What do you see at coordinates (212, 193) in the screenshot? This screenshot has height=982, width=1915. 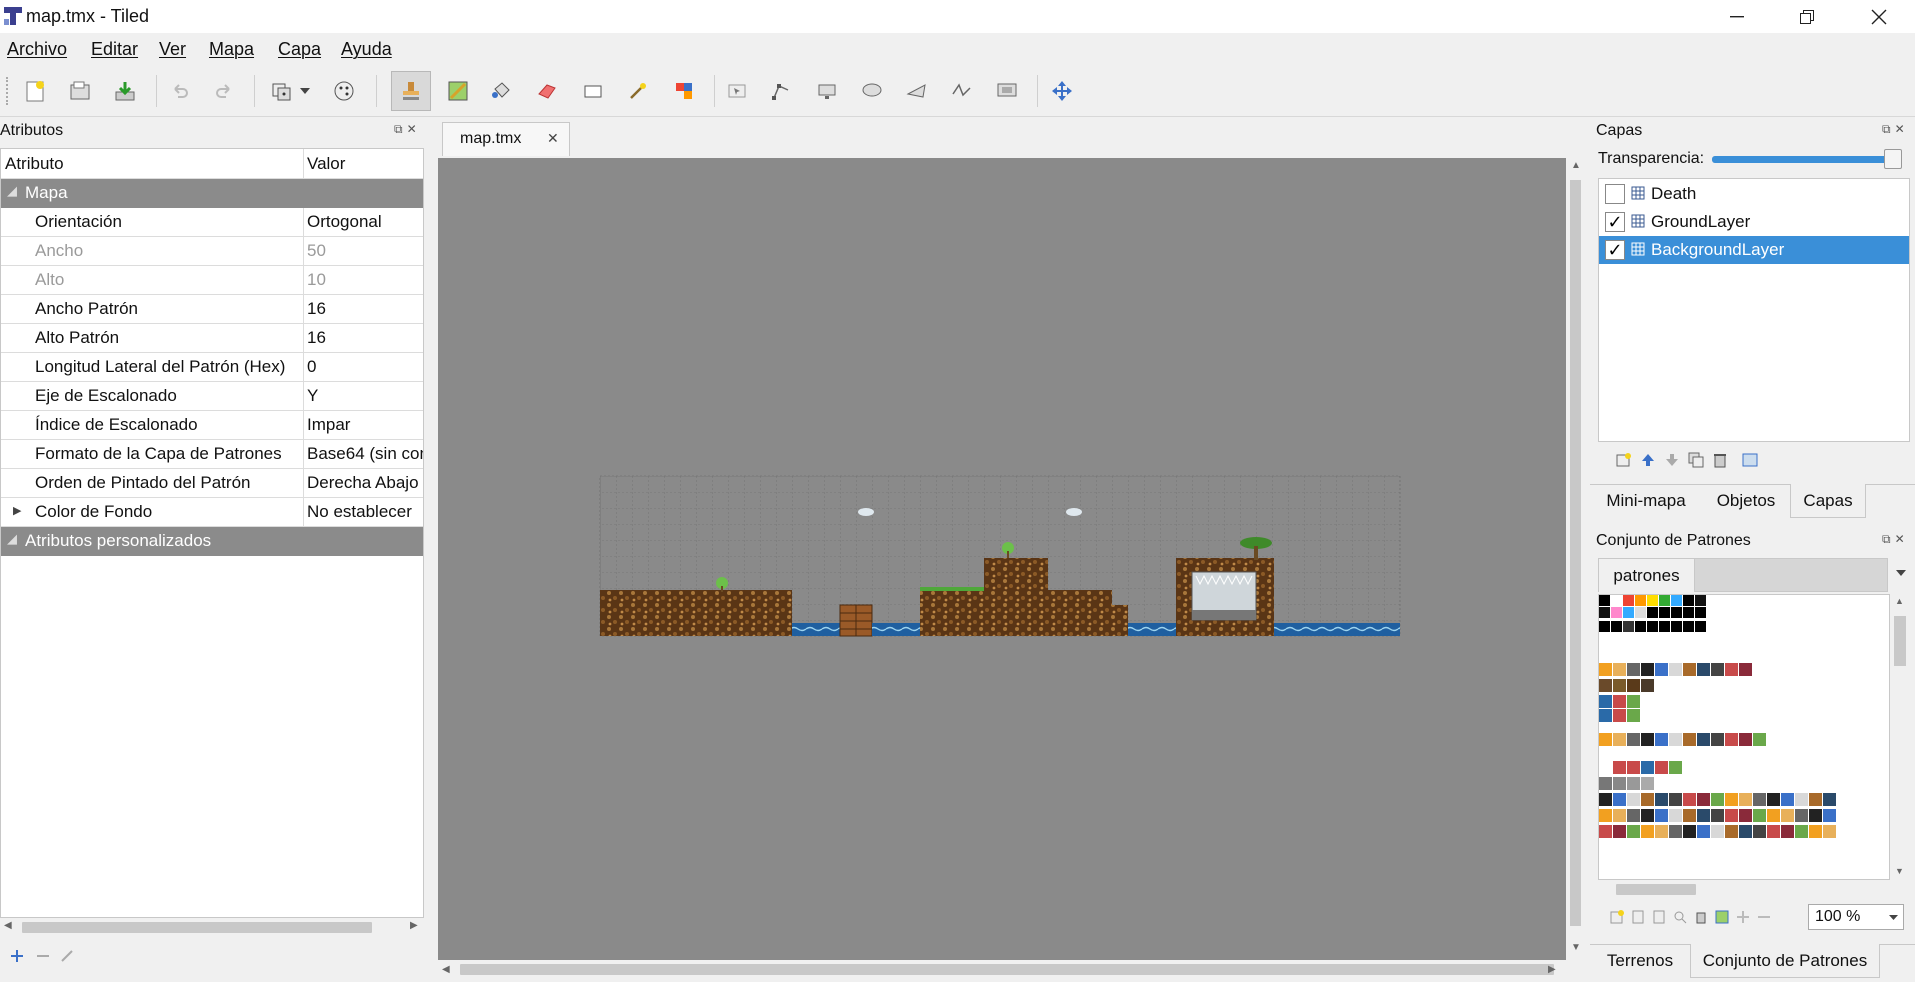 I see `group-mapa: ◢ Mapa` at bounding box center [212, 193].